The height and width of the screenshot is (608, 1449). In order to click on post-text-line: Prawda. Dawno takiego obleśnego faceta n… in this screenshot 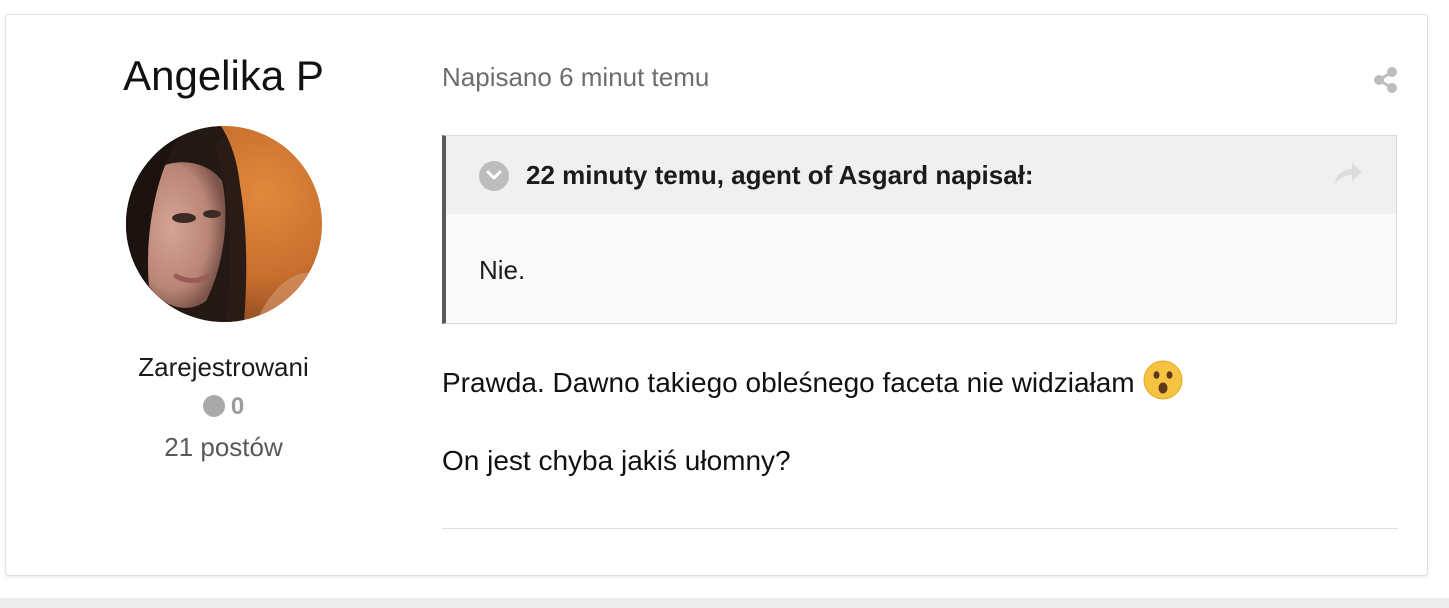, I will do `click(812, 380)`.